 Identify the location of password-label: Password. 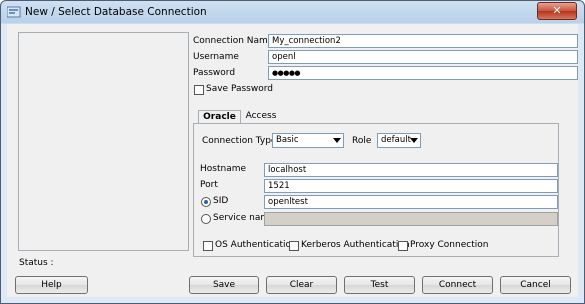
(214, 73).